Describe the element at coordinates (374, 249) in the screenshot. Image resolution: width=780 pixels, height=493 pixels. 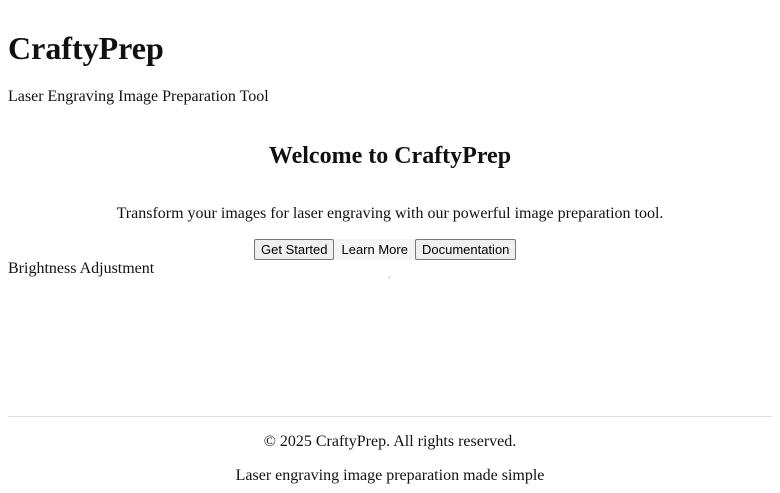
I see `learn-more-button: Learn More` at that location.